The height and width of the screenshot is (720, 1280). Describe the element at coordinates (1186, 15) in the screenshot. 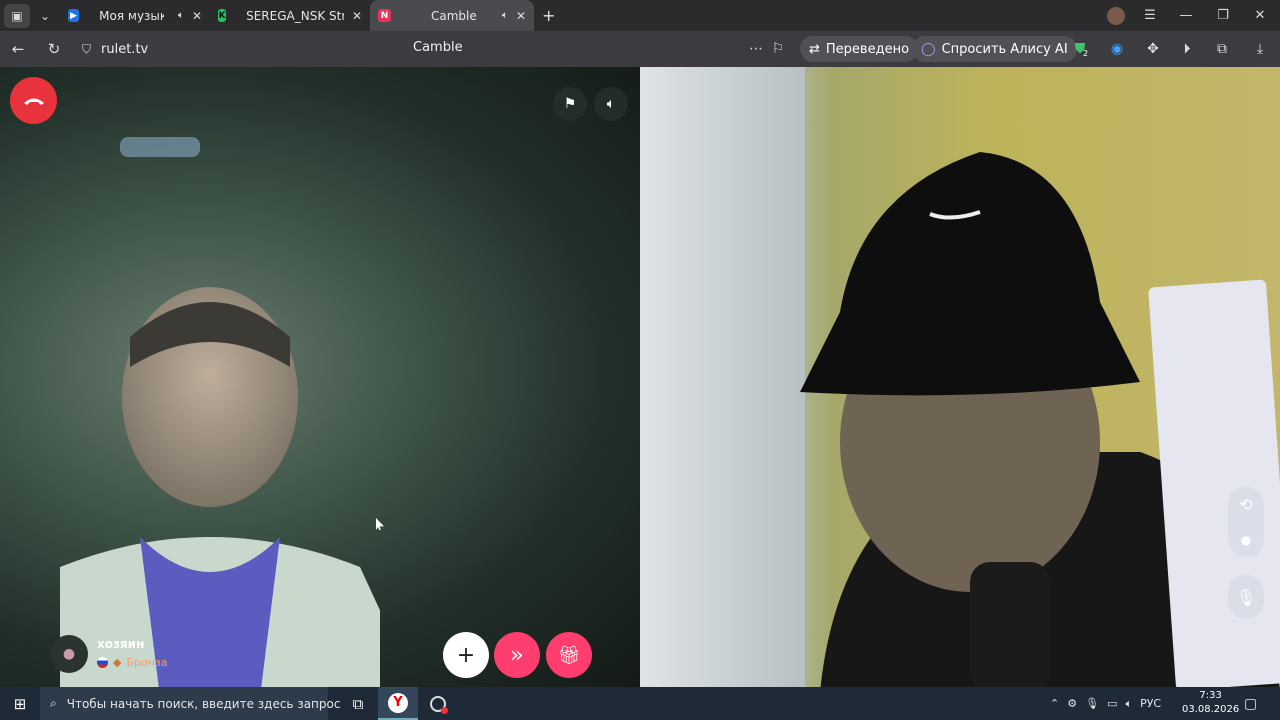

I see `minimize-icon: —` at that location.